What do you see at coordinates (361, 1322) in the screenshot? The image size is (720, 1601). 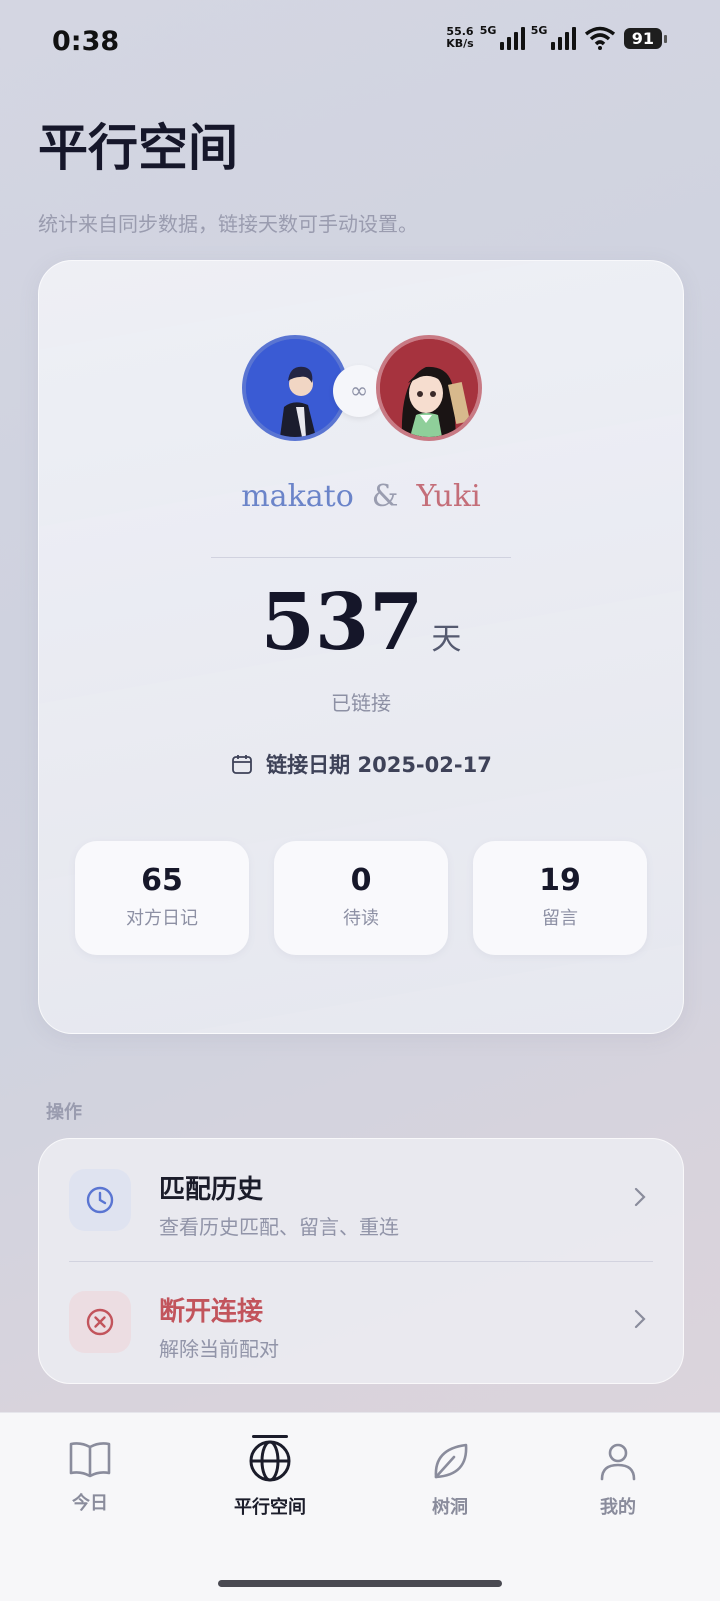 I see `disconnect-button: 断开连接 解除当前配对` at bounding box center [361, 1322].